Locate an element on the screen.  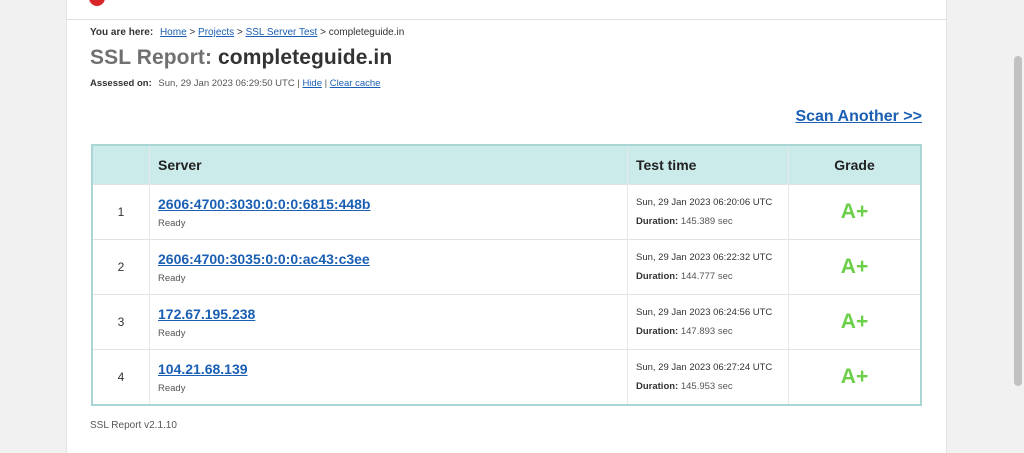
duration-value: 145.953 sec is located at coordinates (706, 386).